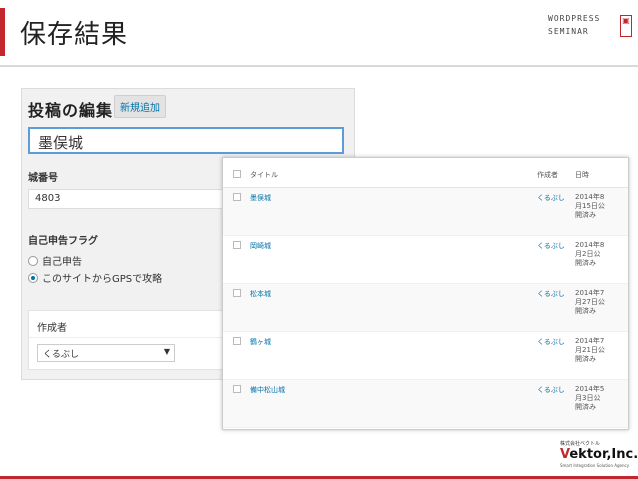 This screenshot has width=638, height=479. I want to click on slide-title: 保存結果, so click(74, 35).